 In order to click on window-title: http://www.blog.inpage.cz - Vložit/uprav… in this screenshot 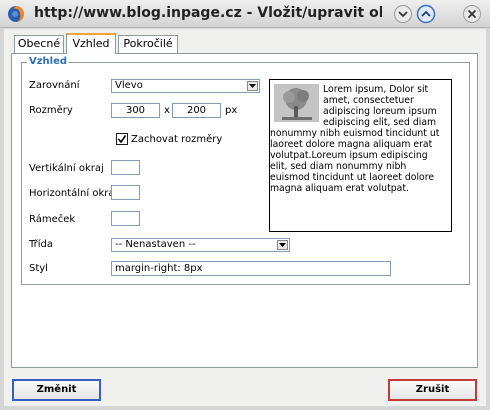, I will do `click(208, 13)`.